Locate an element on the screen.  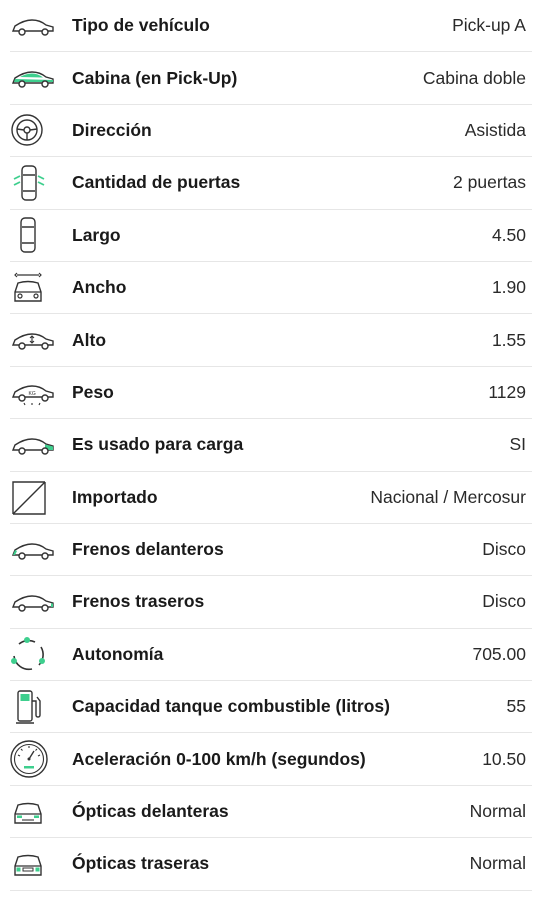
imported-icon is located at coordinates (37, 497).